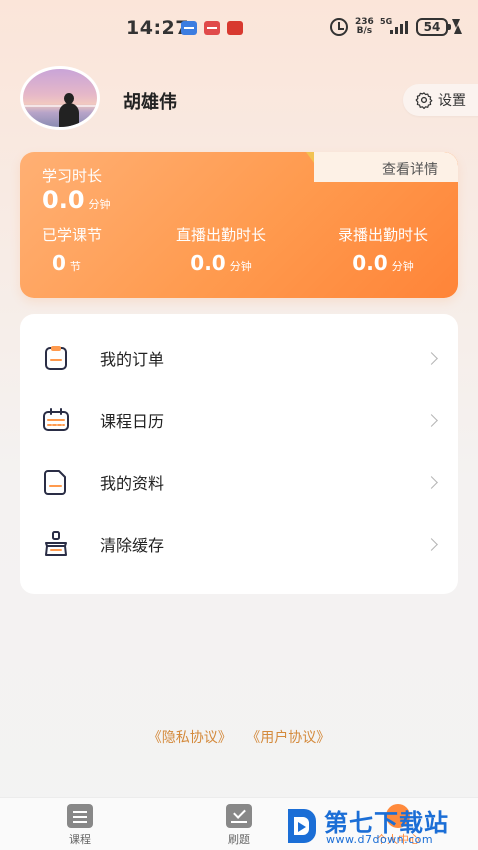 Image resolution: width=478 pixels, height=850 pixels. I want to click on stat-lessons-learned: 已学课节 0节, so click(72, 249).